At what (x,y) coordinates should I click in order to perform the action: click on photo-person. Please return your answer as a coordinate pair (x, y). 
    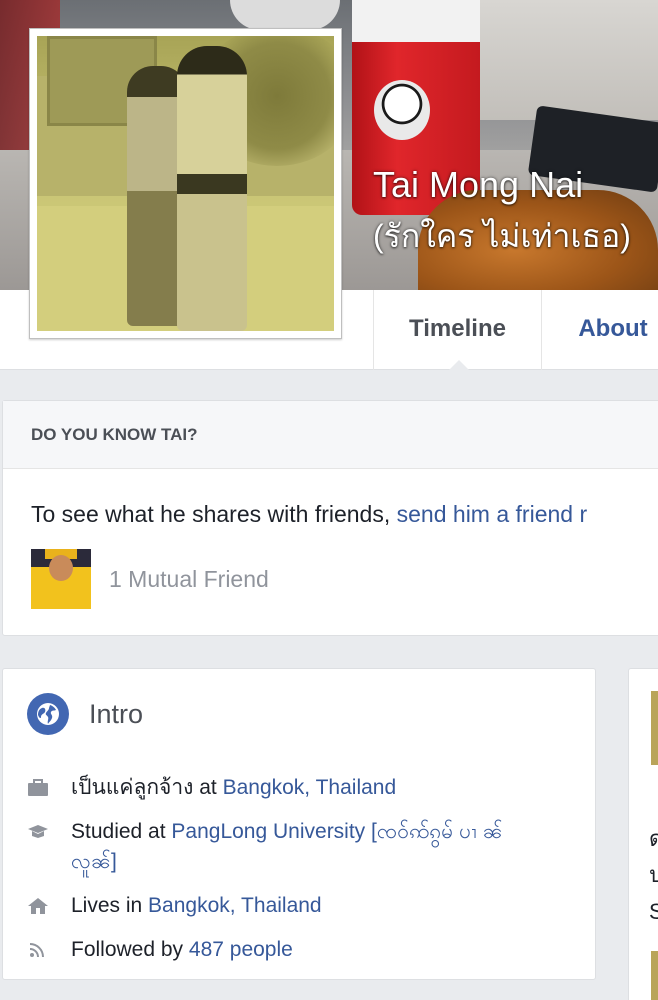
    Looking at the image, I should click on (212, 188).